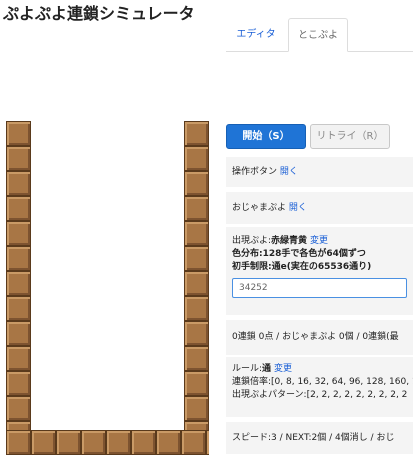 Image resolution: width=413 pixels, height=457 pixels. What do you see at coordinates (319, 438) in the screenshot?
I see `speed-status-row: スピード:3 / NEXT:2個 / 4個消し / おじ` at bounding box center [319, 438].